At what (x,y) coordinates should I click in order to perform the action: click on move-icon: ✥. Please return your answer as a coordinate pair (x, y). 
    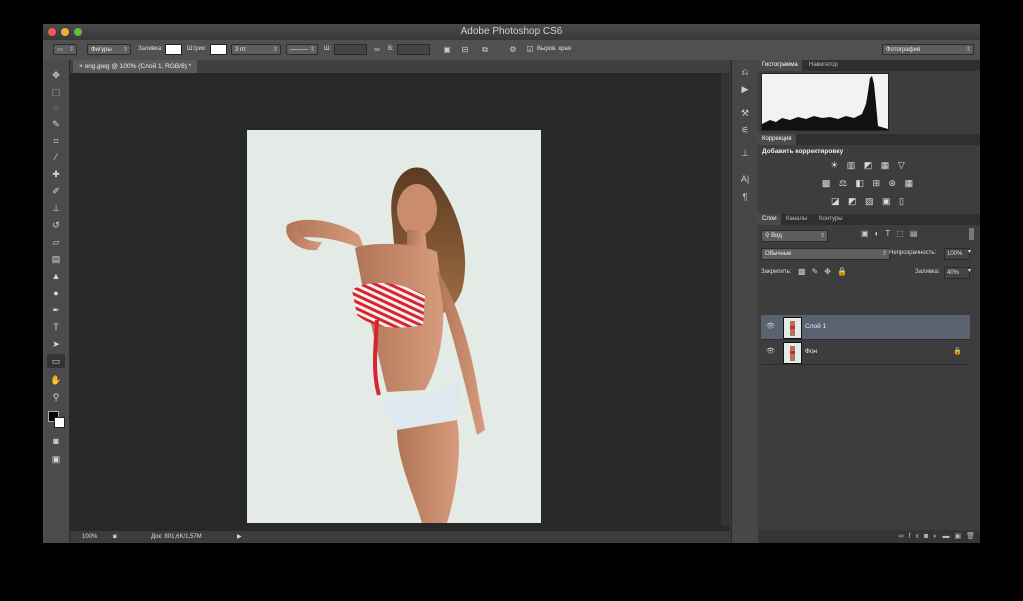
    Looking at the image, I should click on (56, 75).